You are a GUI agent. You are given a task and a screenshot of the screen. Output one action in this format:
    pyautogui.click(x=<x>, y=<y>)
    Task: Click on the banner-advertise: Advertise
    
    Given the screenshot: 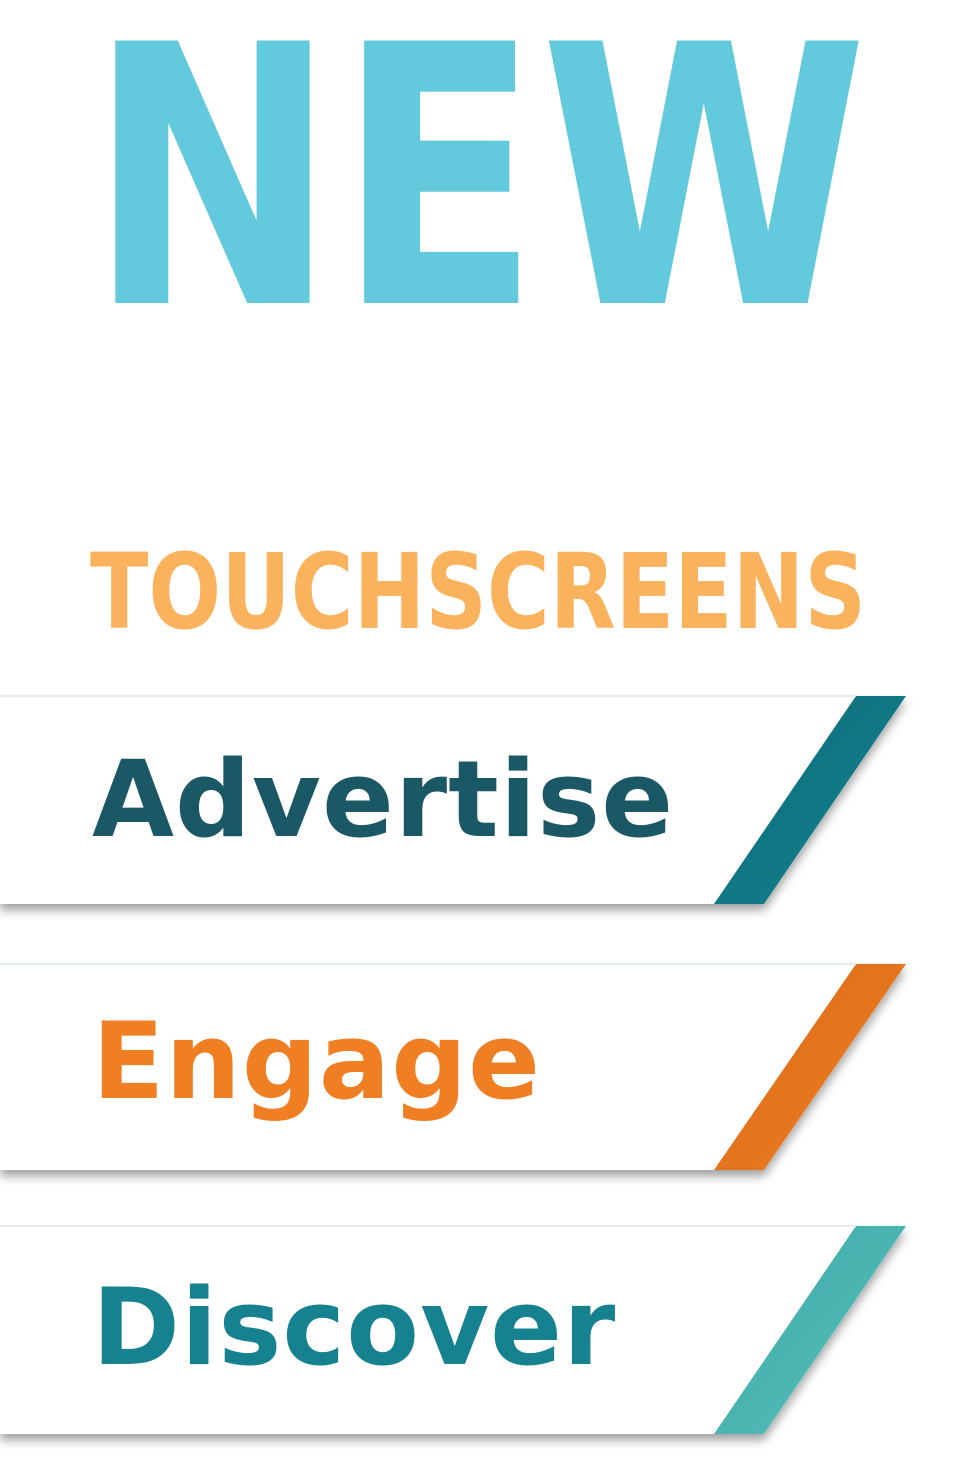 What is the action you would take?
    pyautogui.click(x=460, y=806)
    